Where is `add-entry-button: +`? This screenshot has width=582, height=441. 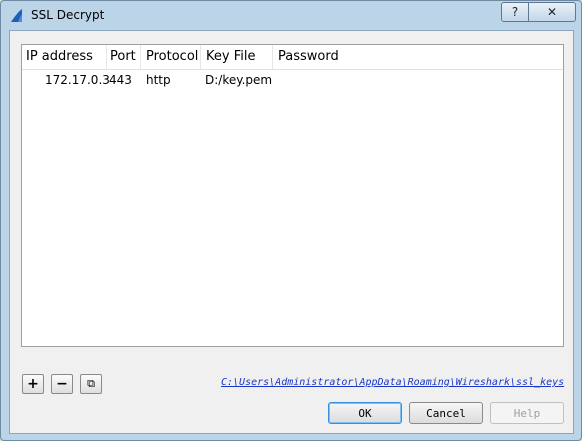 add-entry-button: + is located at coordinates (33, 384).